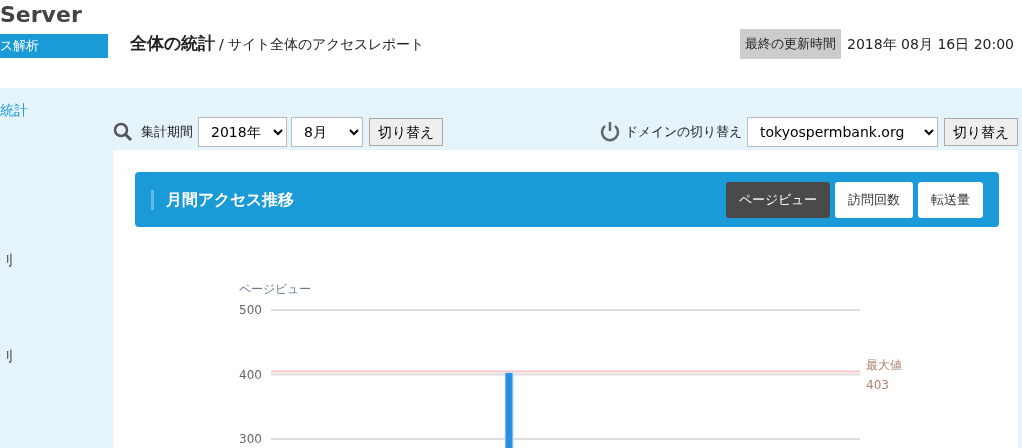 The height and width of the screenshot is (448, 1022). What do you see at coordinates (874, 199) in the screenshot?
I see `chart-tab: 訪問回数` at bounding box center [874, 199].